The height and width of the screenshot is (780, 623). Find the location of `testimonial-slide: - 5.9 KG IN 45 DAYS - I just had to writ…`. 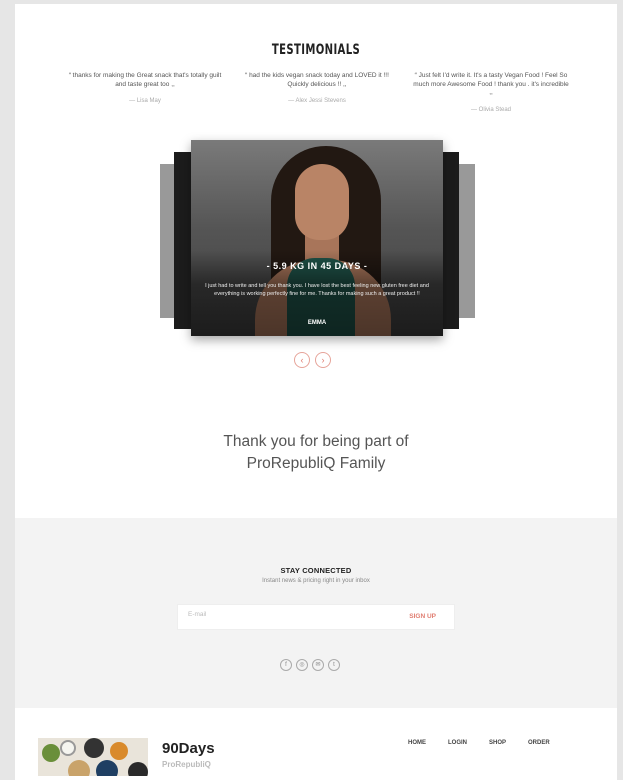

testimonial-slide: - 5.9 KG IN 45 DAYS - I just had to writ… is located at coordinates (317, 238).